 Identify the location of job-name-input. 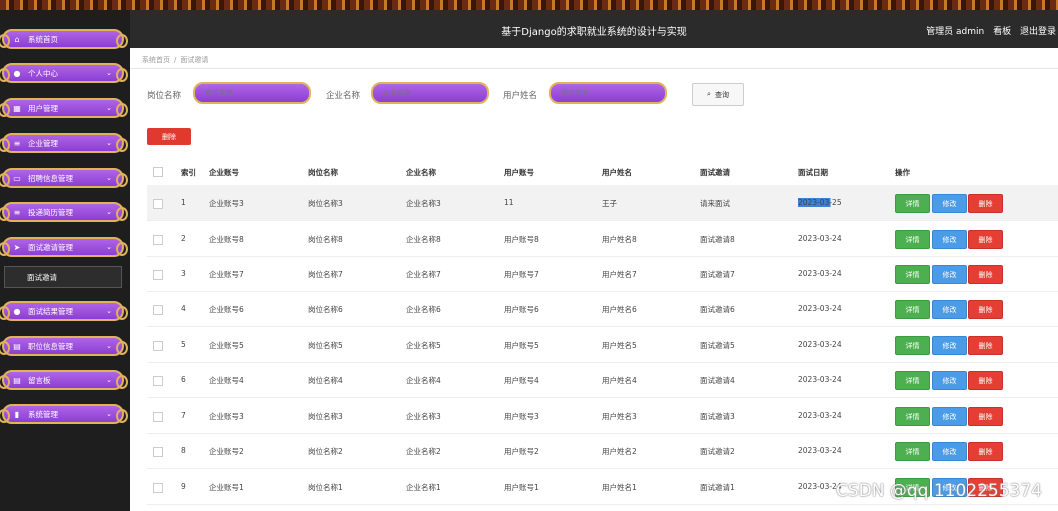
(252, 93).